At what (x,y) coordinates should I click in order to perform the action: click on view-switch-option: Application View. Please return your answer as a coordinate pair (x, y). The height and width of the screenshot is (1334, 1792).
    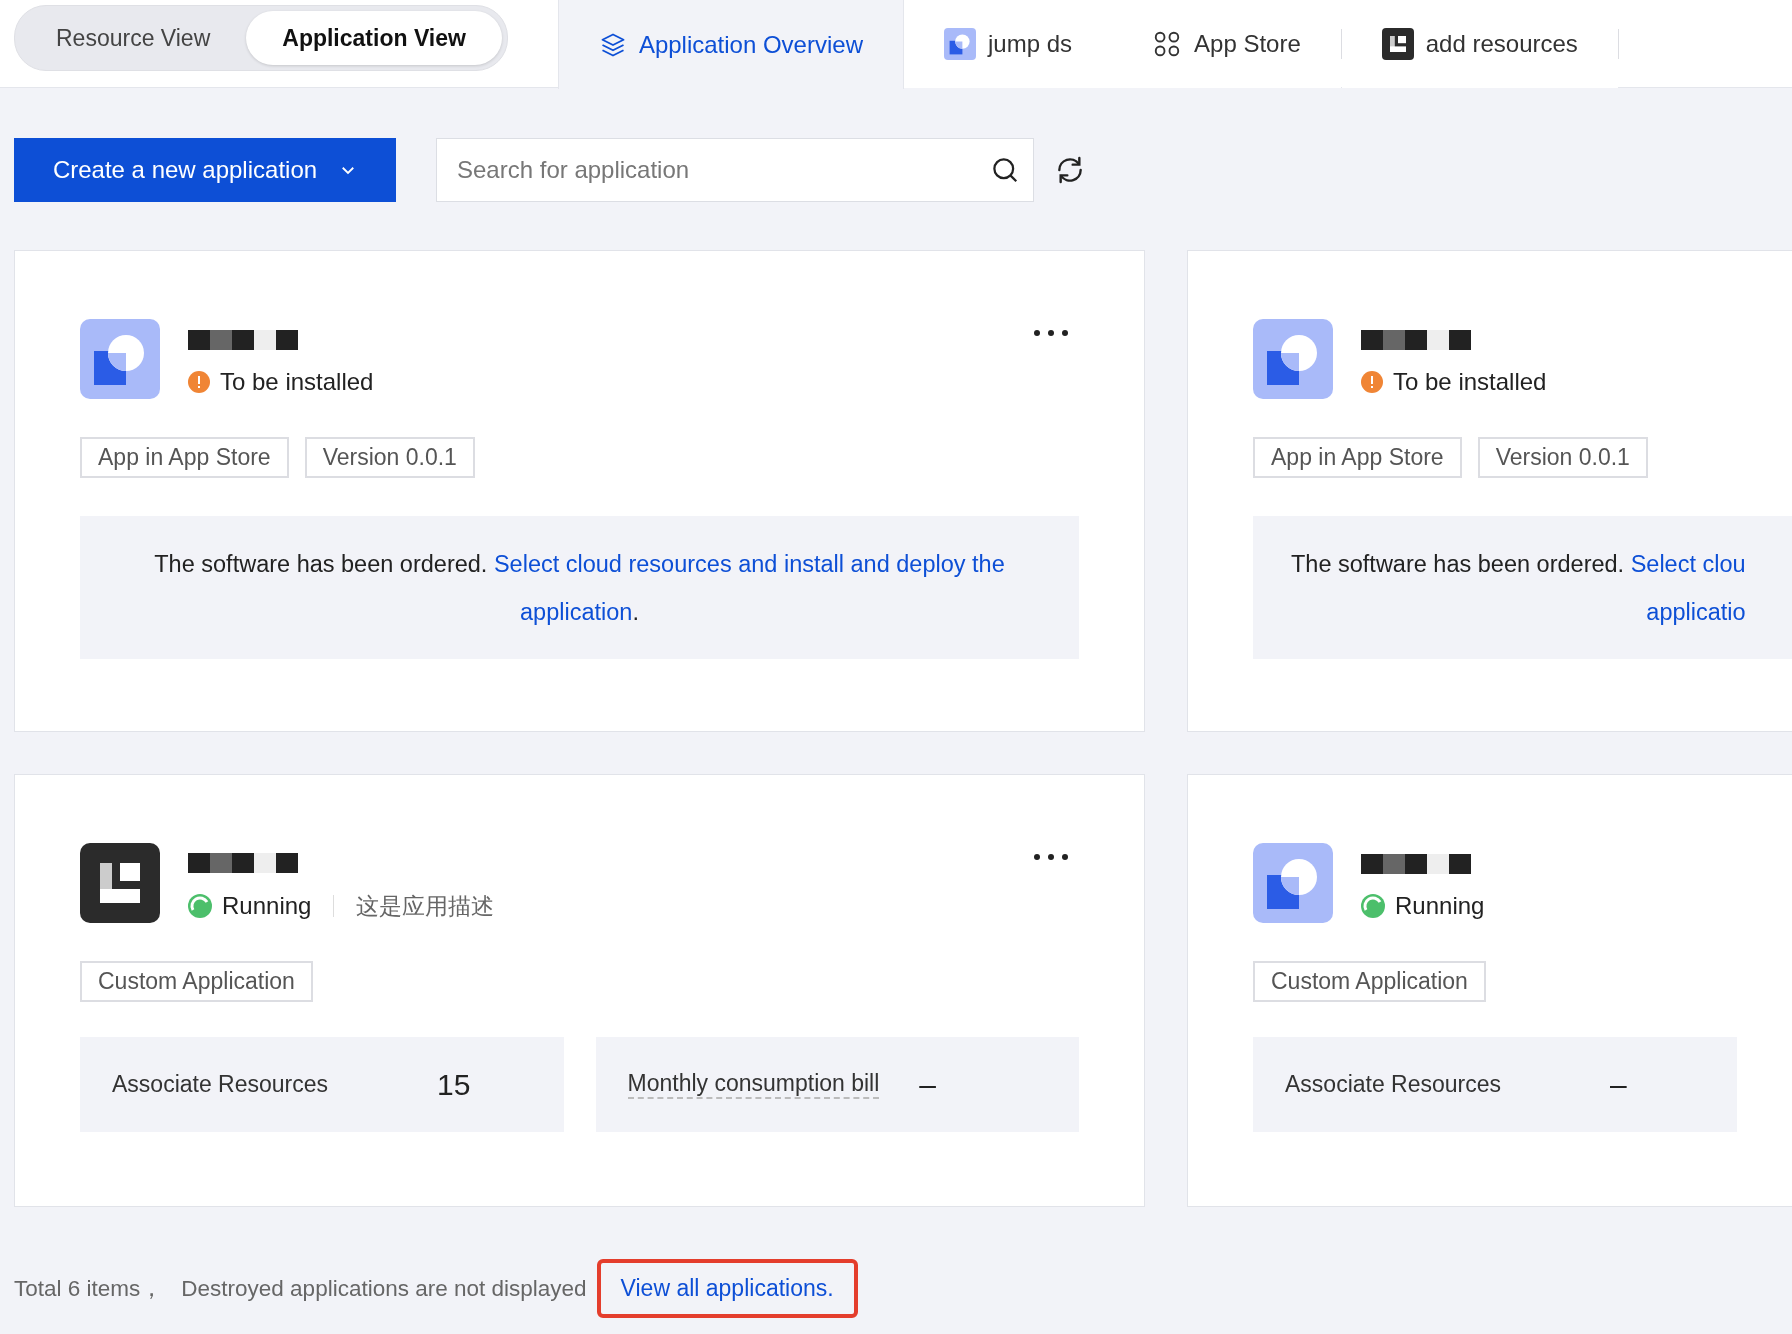
    Looking at the image, I should click on (374, 38).